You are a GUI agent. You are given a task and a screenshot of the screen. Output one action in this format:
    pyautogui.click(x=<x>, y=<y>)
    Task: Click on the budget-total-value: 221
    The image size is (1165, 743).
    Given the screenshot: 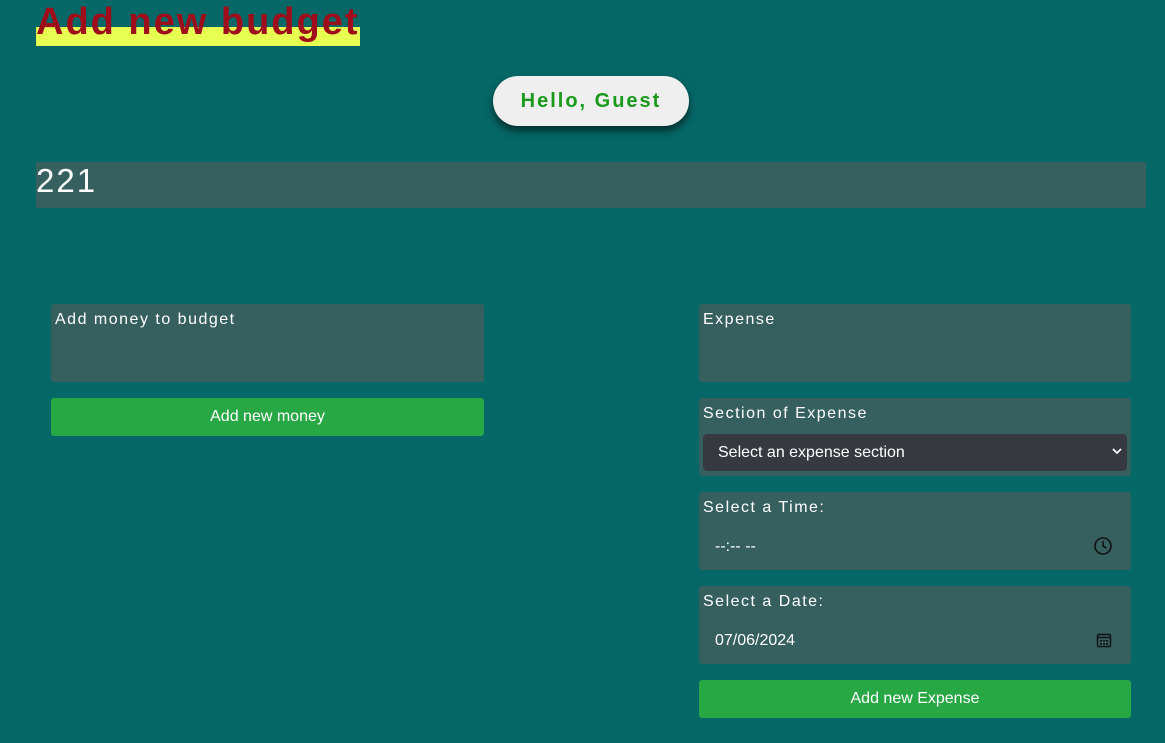 What is the action you would take?
    pyautogui.click(x=67, y=180)
    